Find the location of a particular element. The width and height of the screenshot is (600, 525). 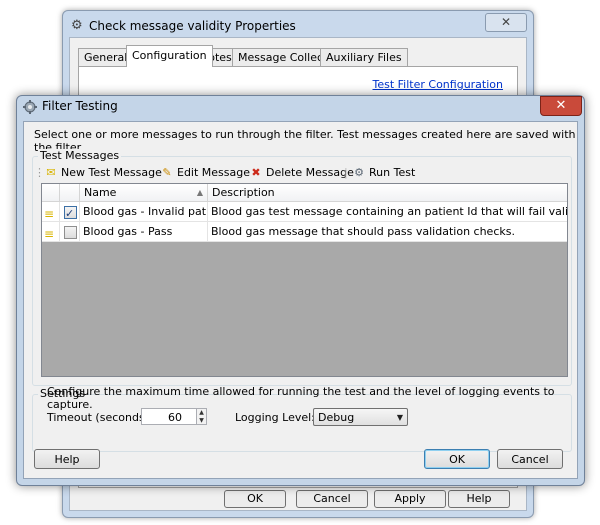

gear-icon: ⚙ is located at coordinates (77, 25).